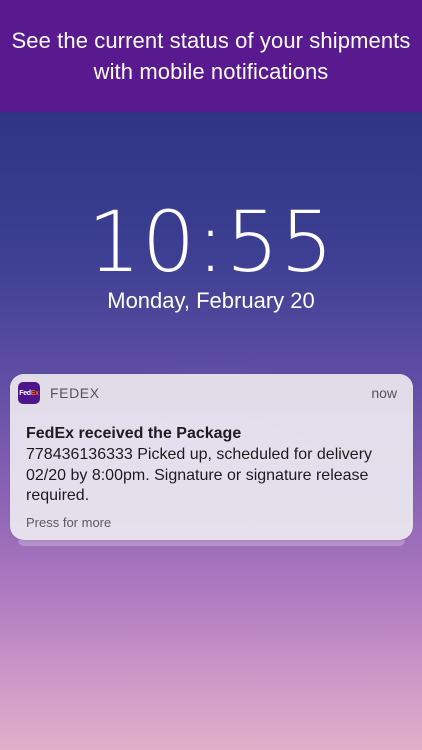 This screenshot has width=422, height=750. Describe the element at coordinates (34, 393) in the screenshot. I see `app-icon-ex-text: Ex` at that location.